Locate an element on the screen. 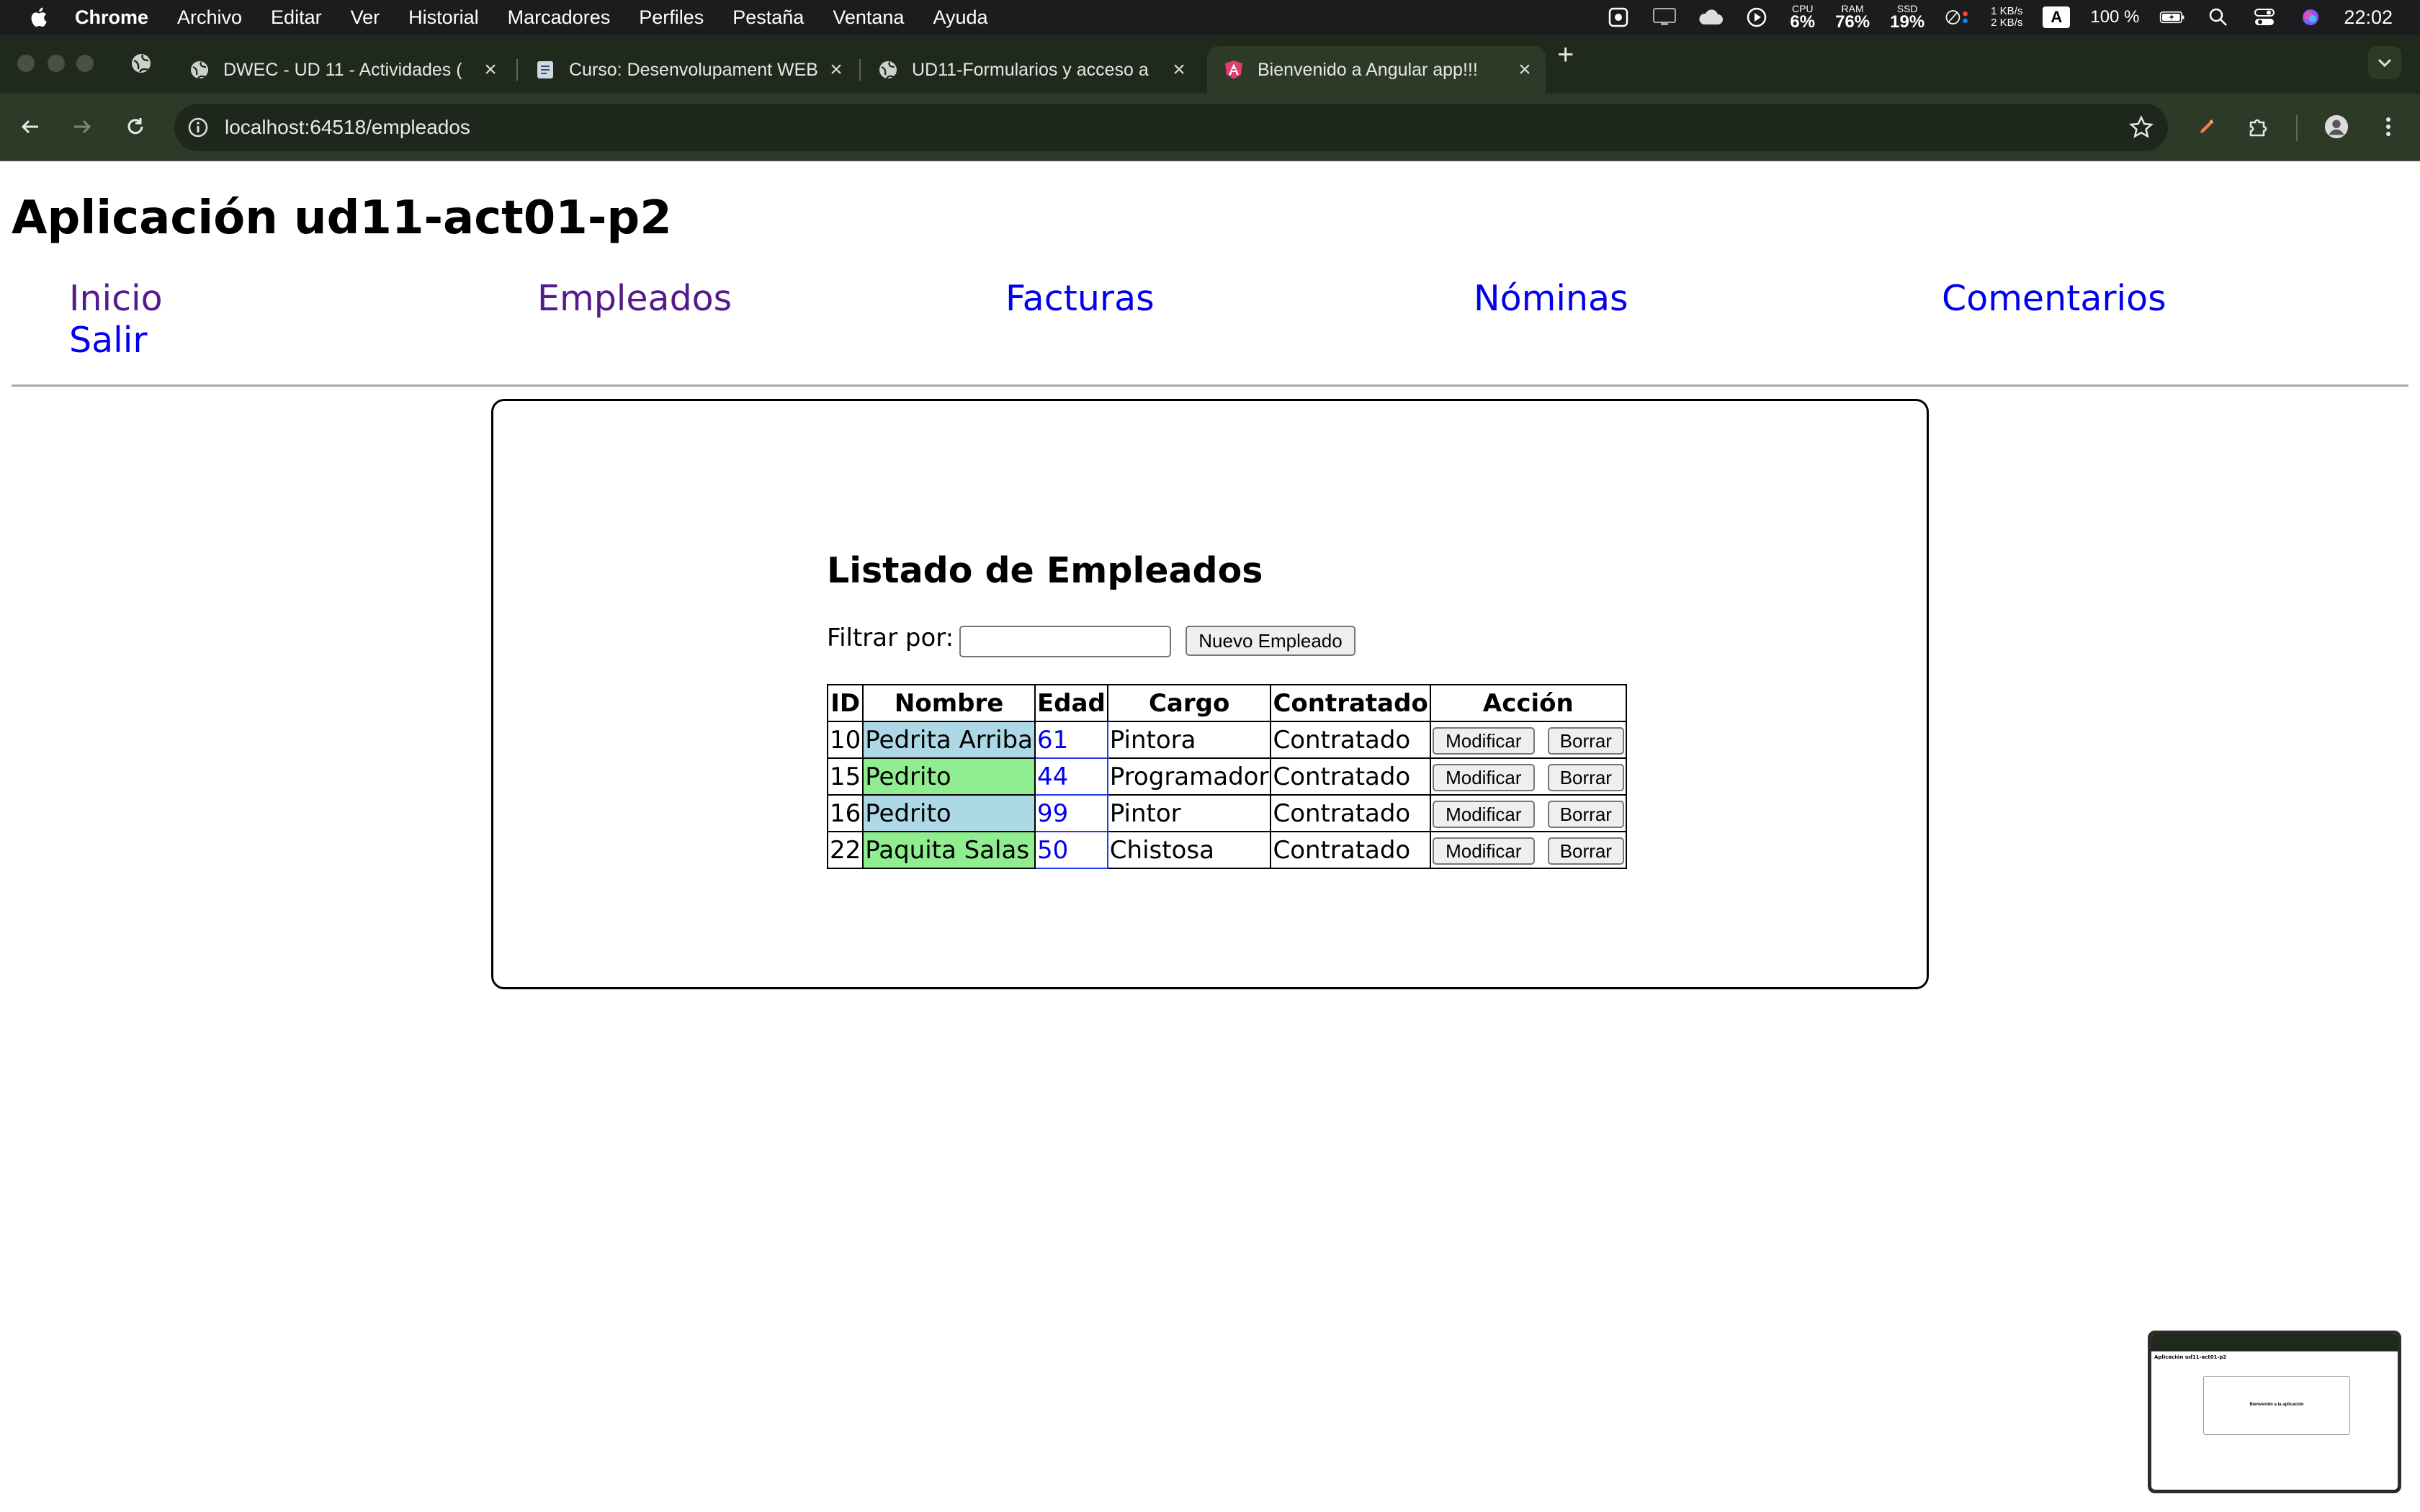 This screenshot has height=1512, width=2420. nav-link-nominas: Nóminas is located at coordinates (1551, 298).